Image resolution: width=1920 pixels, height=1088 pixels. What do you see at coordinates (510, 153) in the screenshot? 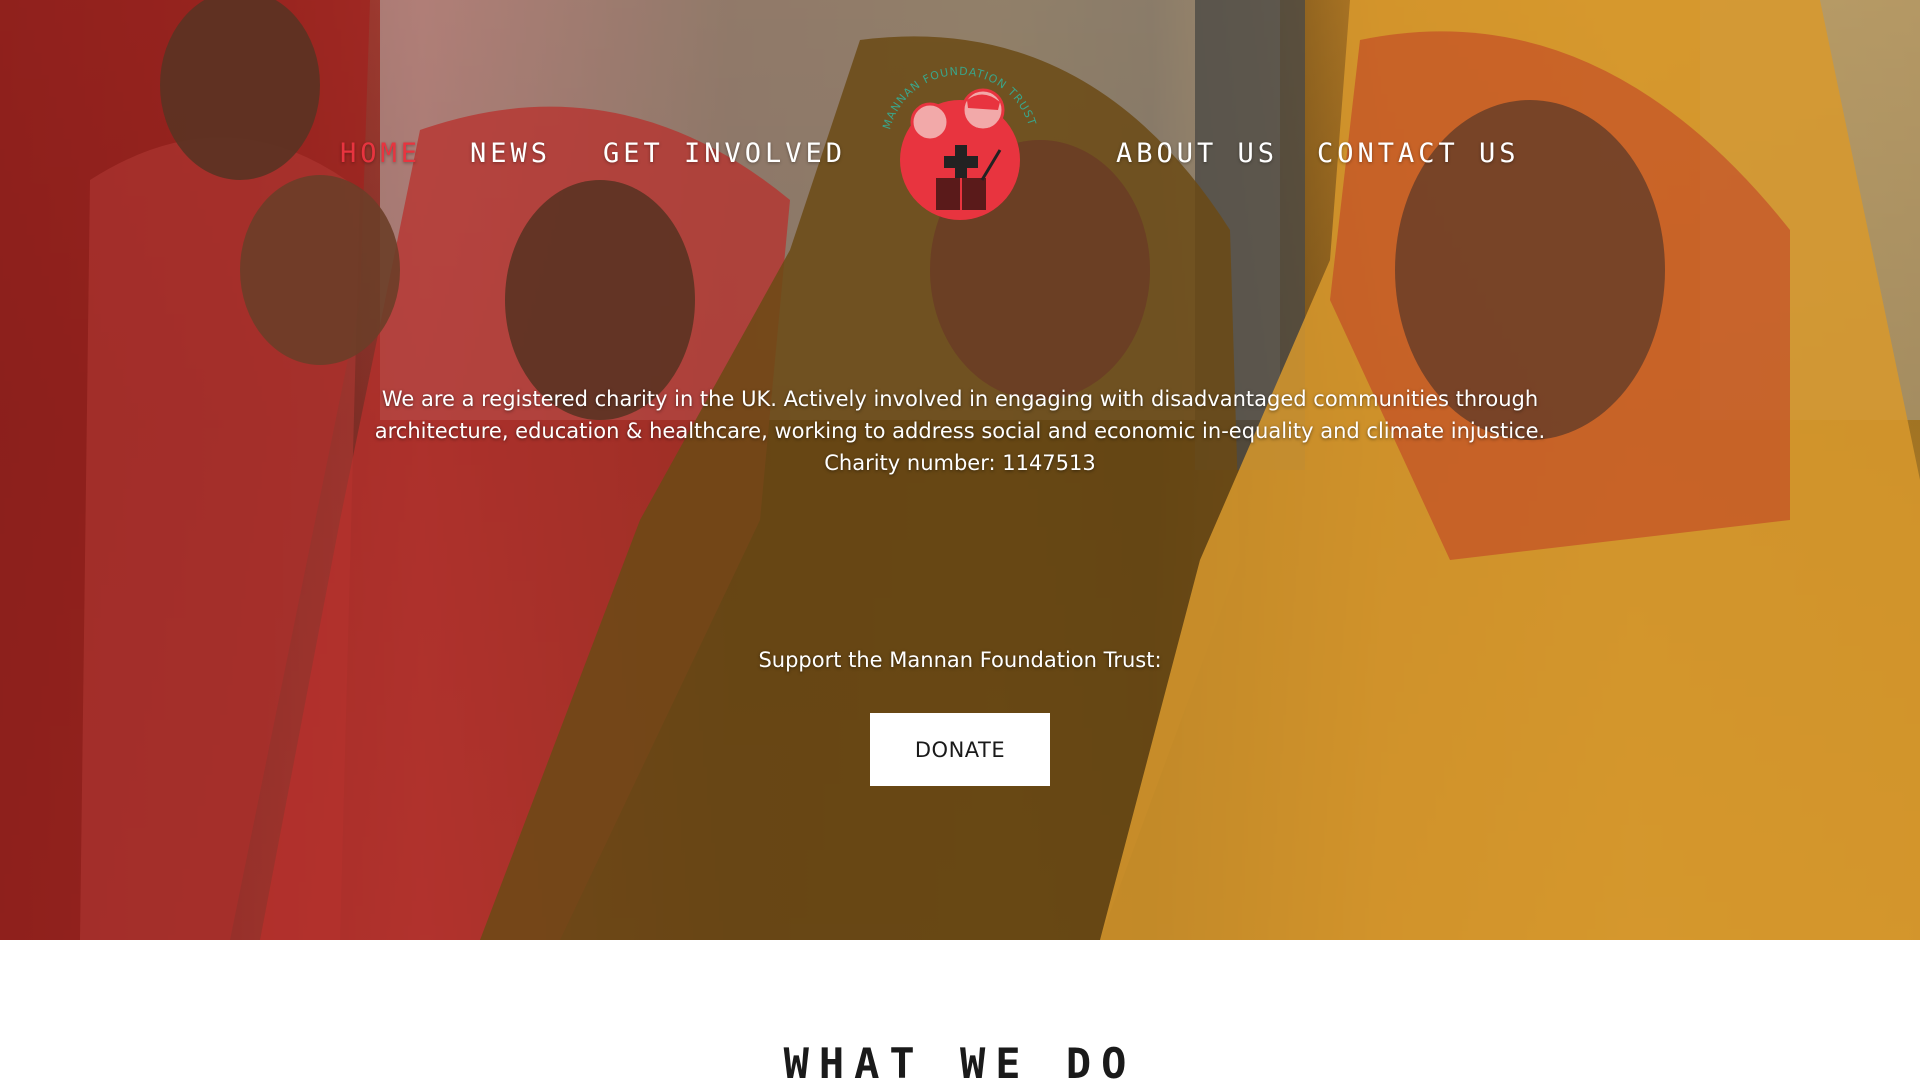
I see `nav-news: NEWS` at bounding box center [510, 153].